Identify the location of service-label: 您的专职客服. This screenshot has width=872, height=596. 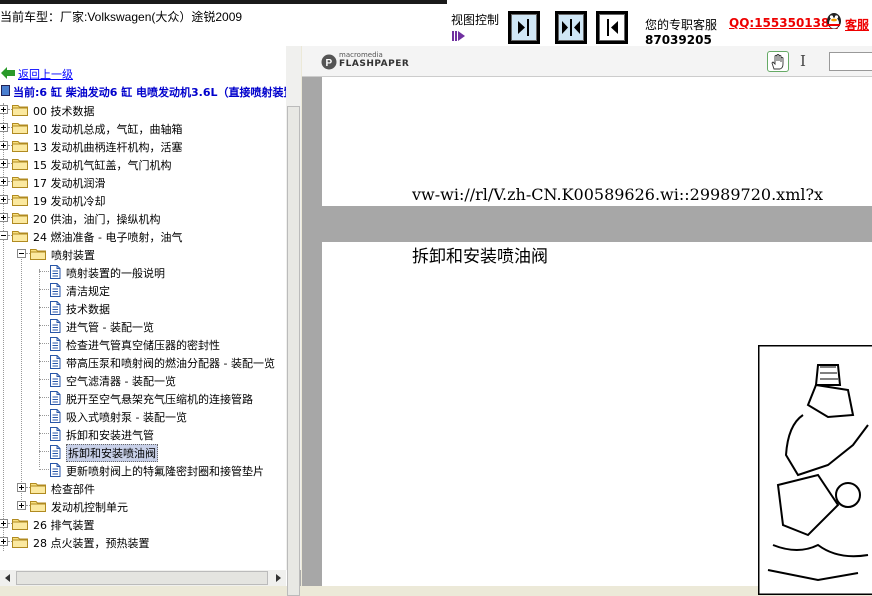
(681, 24).